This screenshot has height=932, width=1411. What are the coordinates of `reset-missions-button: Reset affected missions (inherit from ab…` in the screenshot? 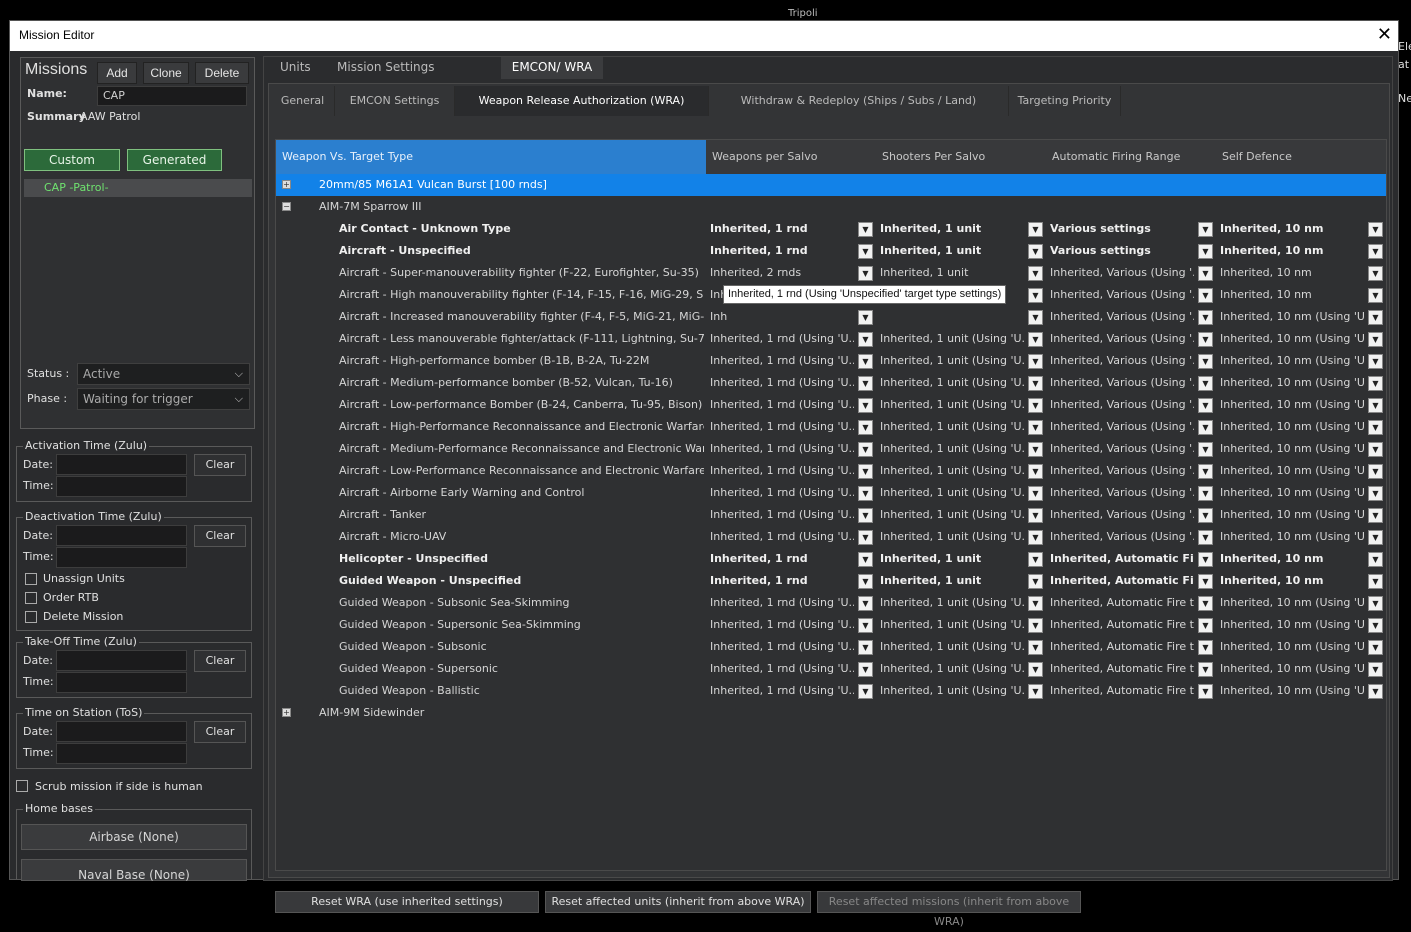 It's located at (949, 909).